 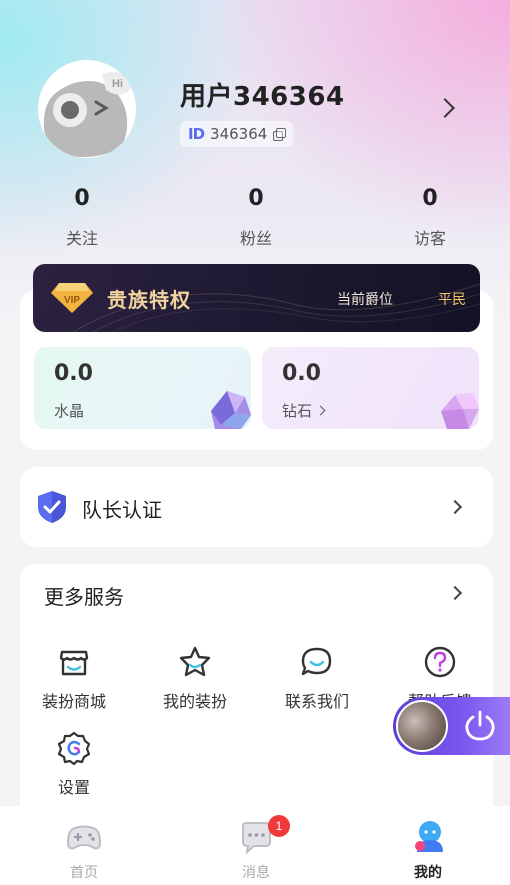 I want to click on vip-rank-label: 当前爵位, so click(x=365, y=300).